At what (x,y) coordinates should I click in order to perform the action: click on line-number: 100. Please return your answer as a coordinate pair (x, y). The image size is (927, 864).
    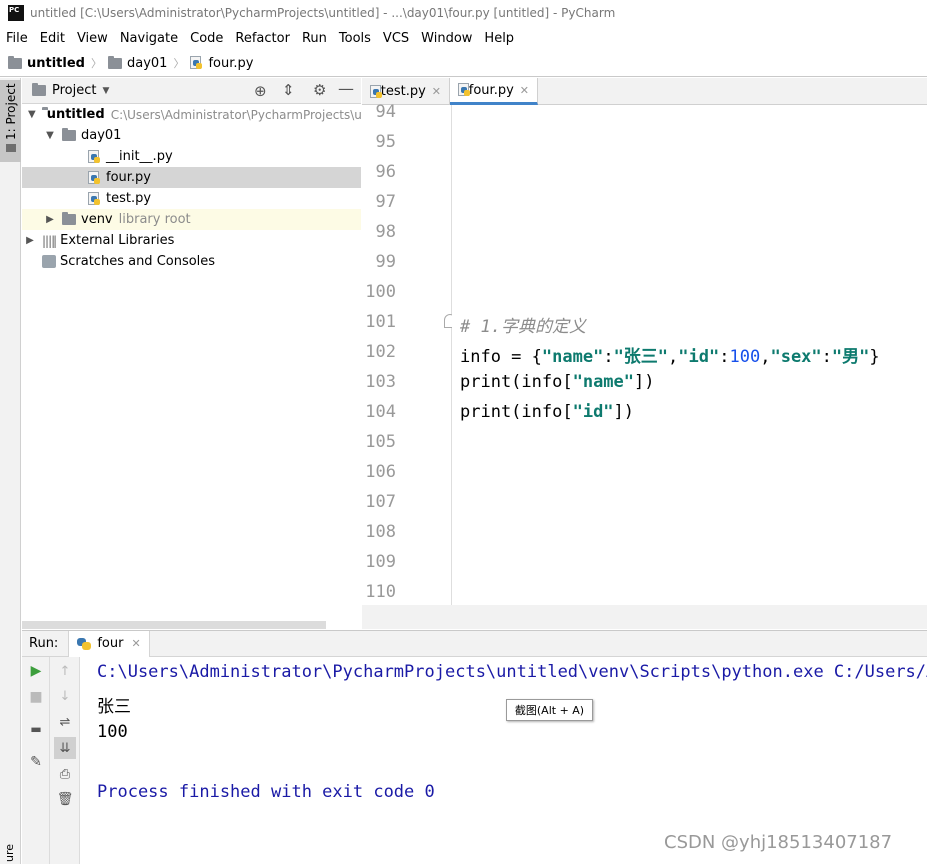
    Looking at the image, I should click on (380, 292).